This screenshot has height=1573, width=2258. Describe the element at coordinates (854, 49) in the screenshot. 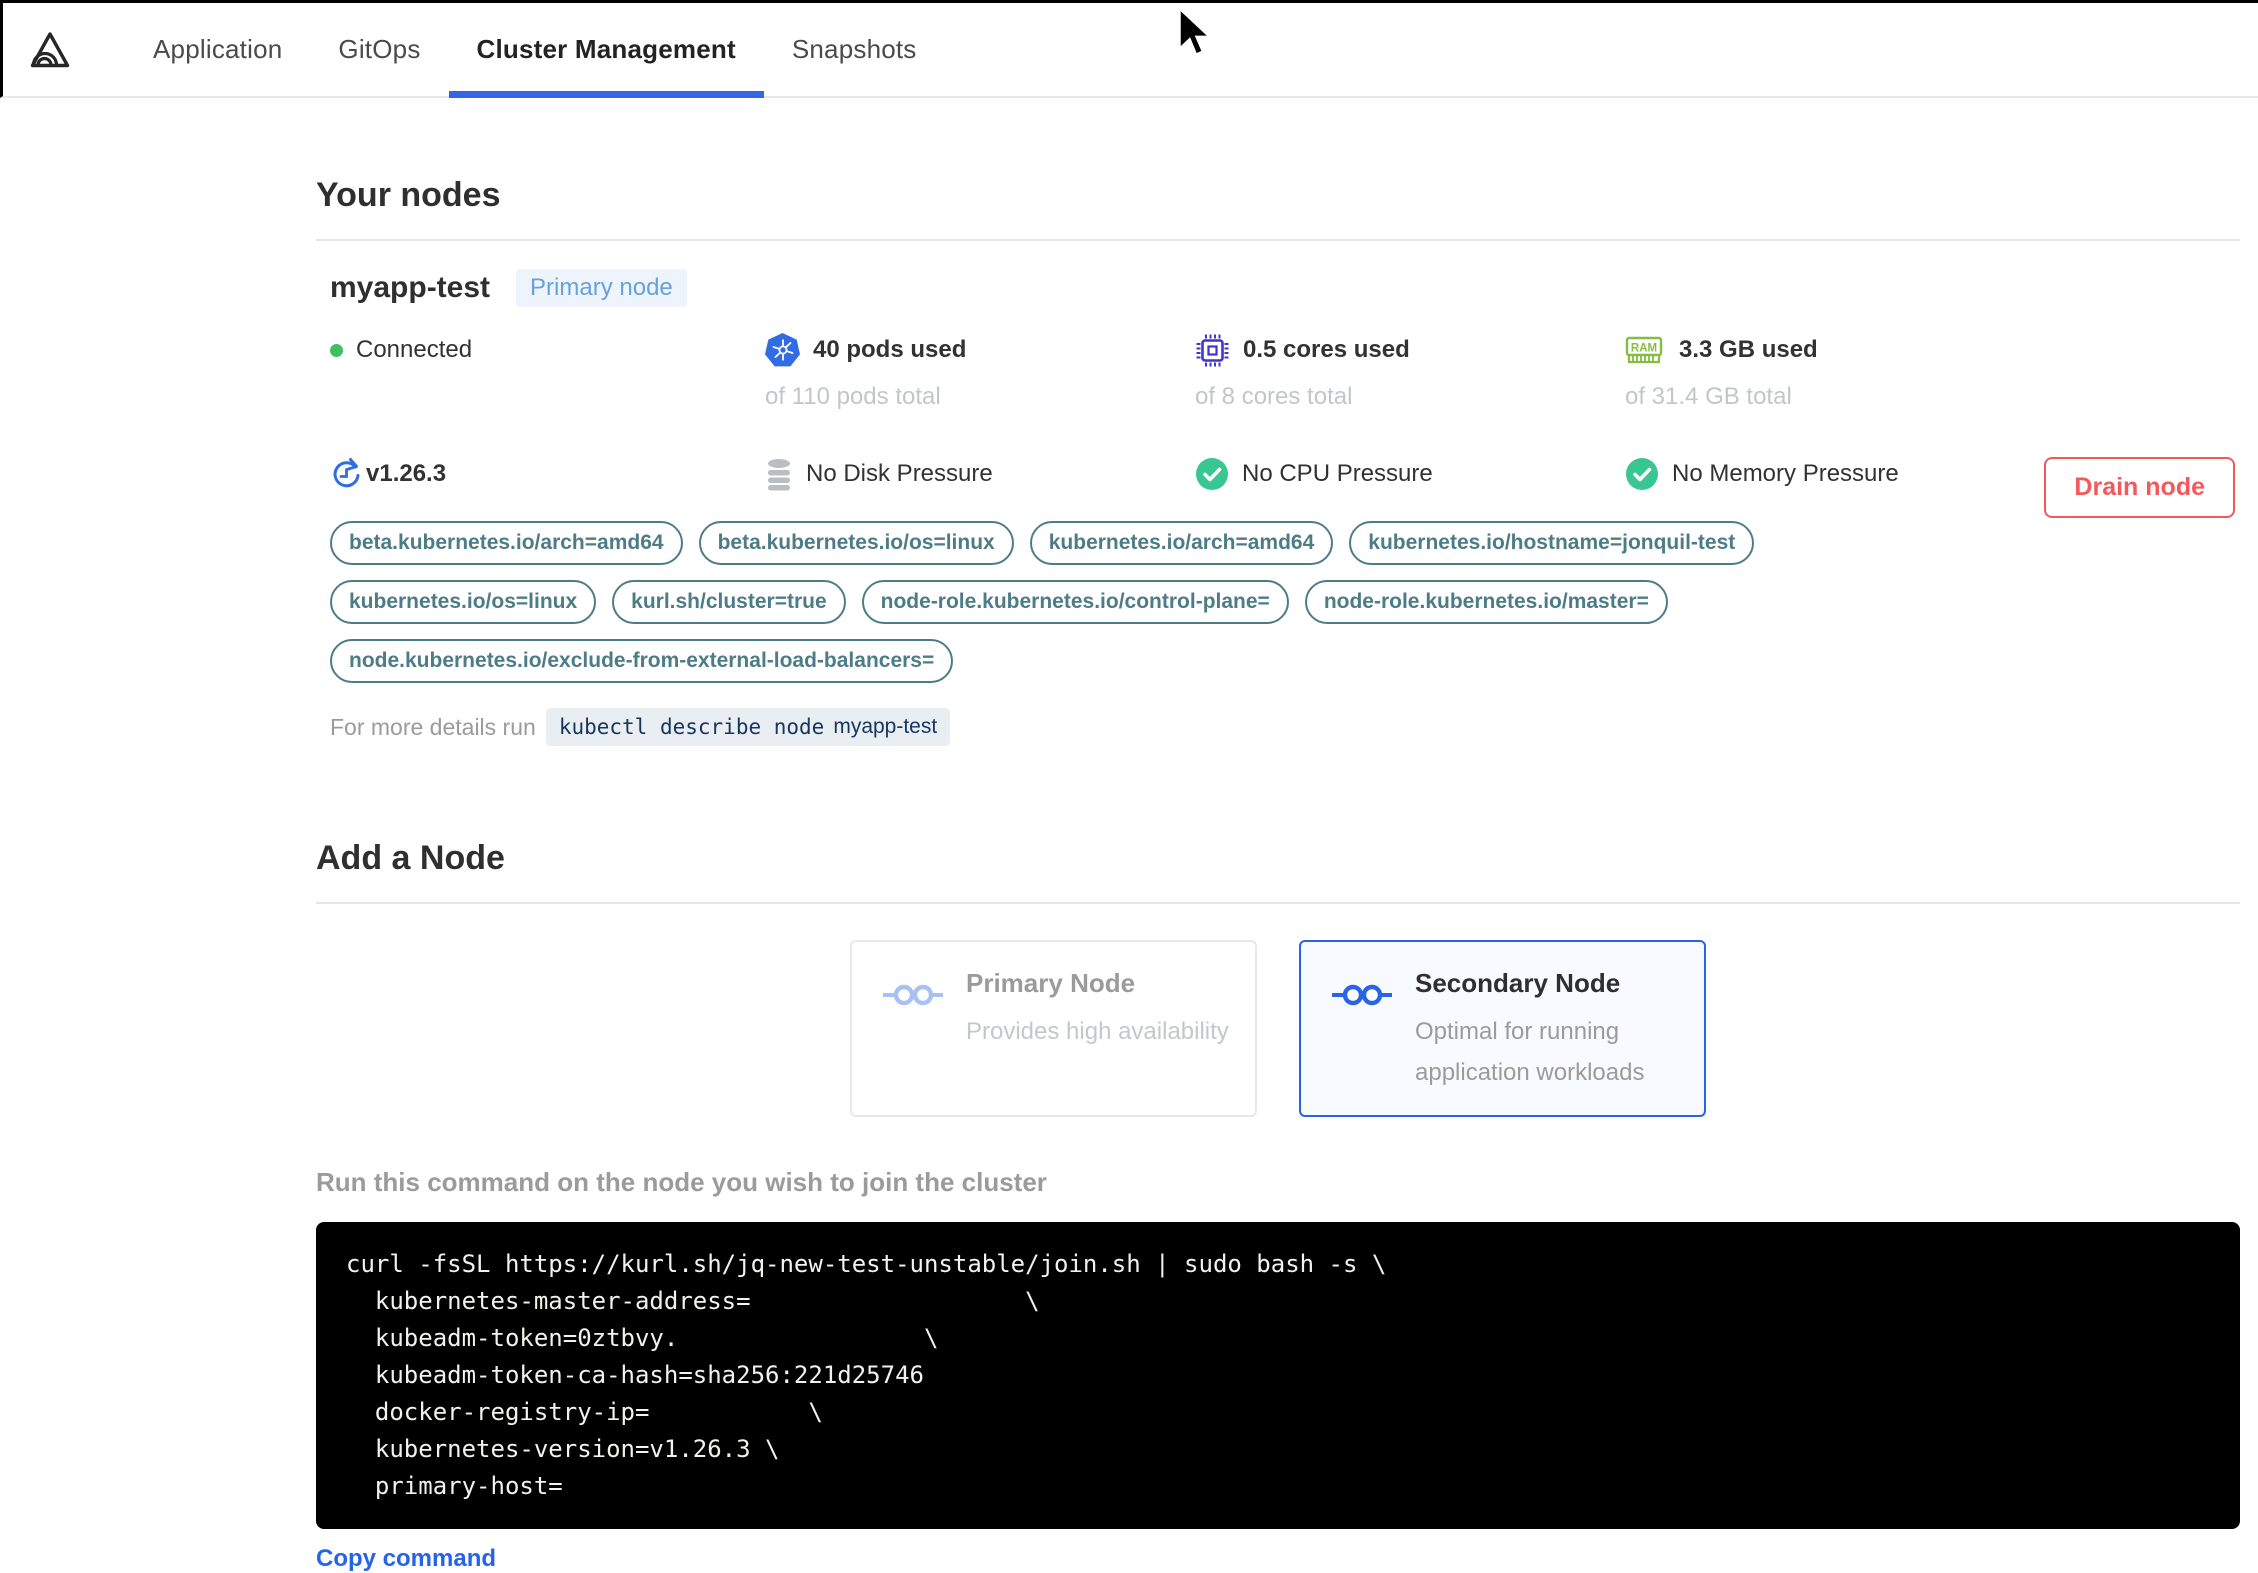

I see `tab-snapshots: Snapshots` at that location.